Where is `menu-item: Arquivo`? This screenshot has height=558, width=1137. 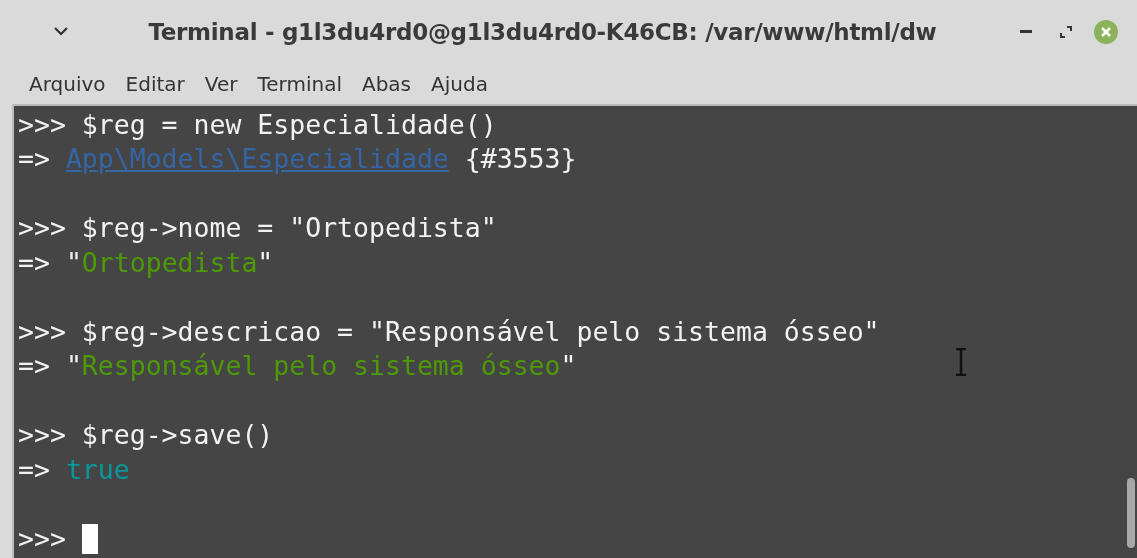 menu-item: Arquivo is located at coordinates (67, 83).